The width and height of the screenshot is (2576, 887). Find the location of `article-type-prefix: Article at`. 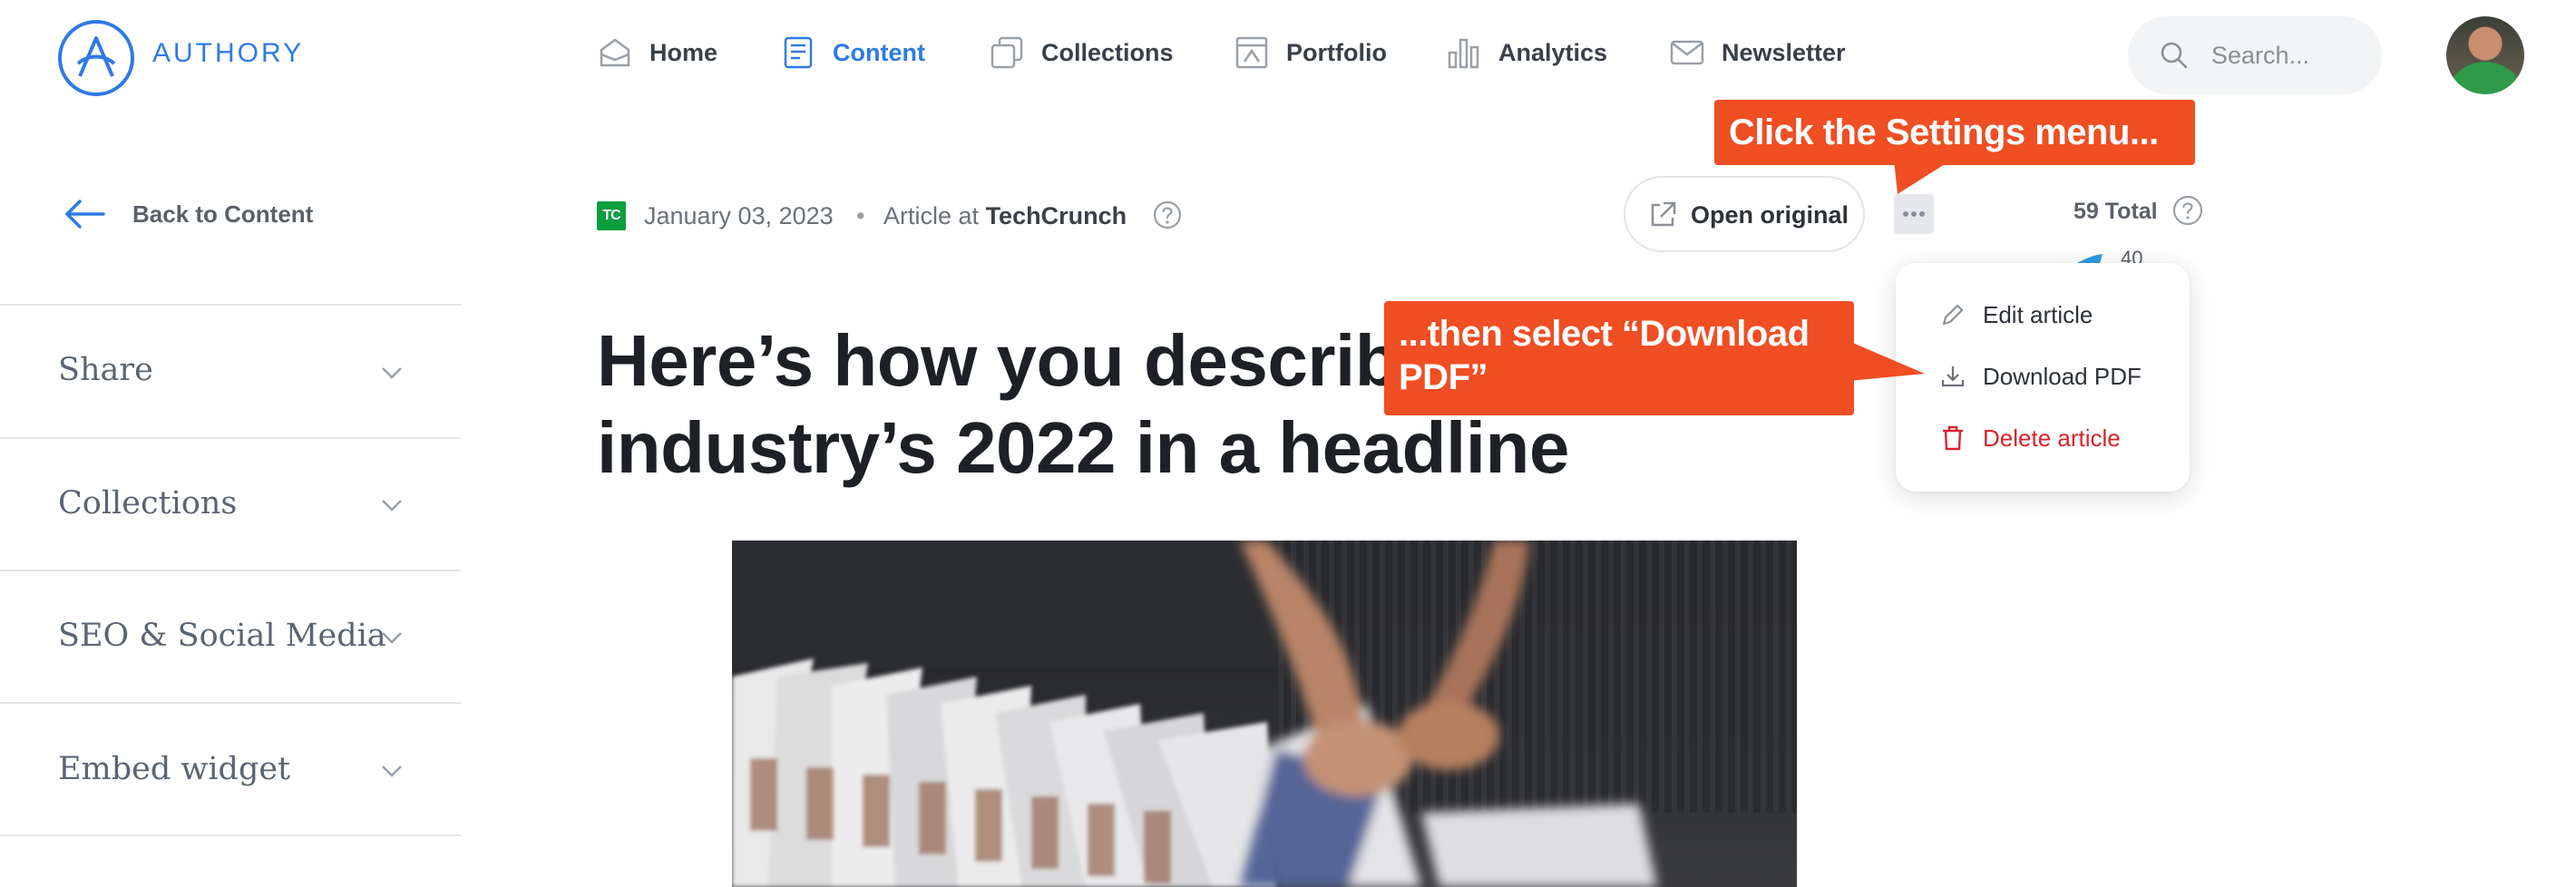

article-type-prefix: Article at is located at coordinates (931, 216).